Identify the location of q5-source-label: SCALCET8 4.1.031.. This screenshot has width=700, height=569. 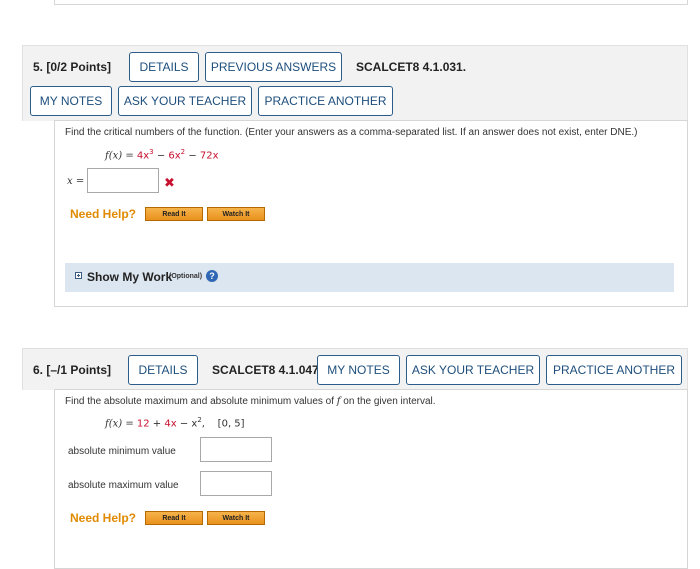
(411, 67).